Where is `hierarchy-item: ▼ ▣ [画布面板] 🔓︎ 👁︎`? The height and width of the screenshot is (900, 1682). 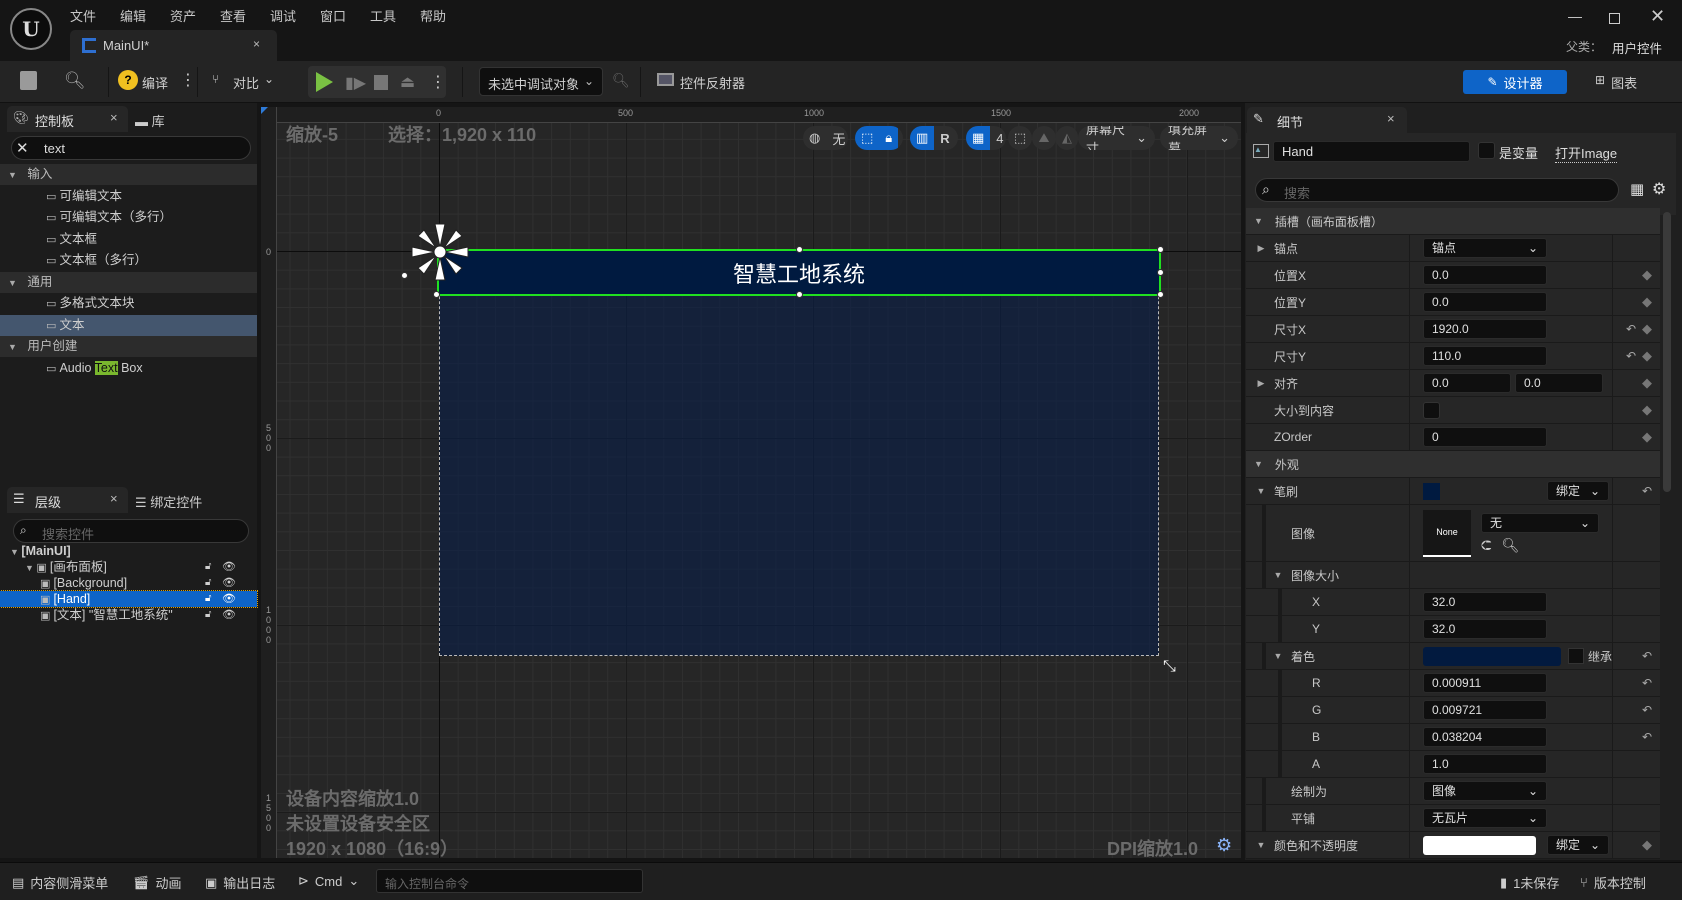 hierarchy-item: ▼ ▣ [画布面板] 🔓︎ 👁︎ is located at coordinates (128, 567).